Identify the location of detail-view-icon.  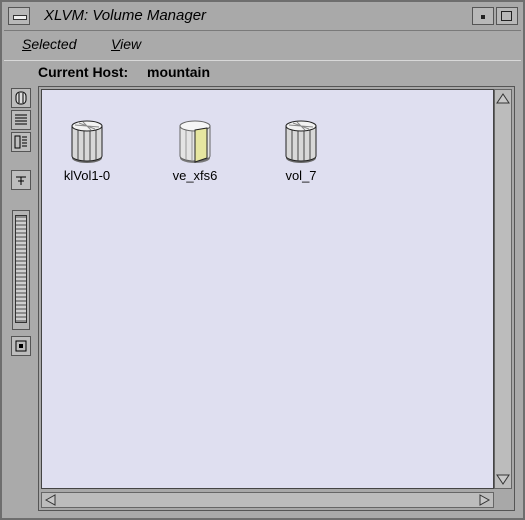
(20, 142).